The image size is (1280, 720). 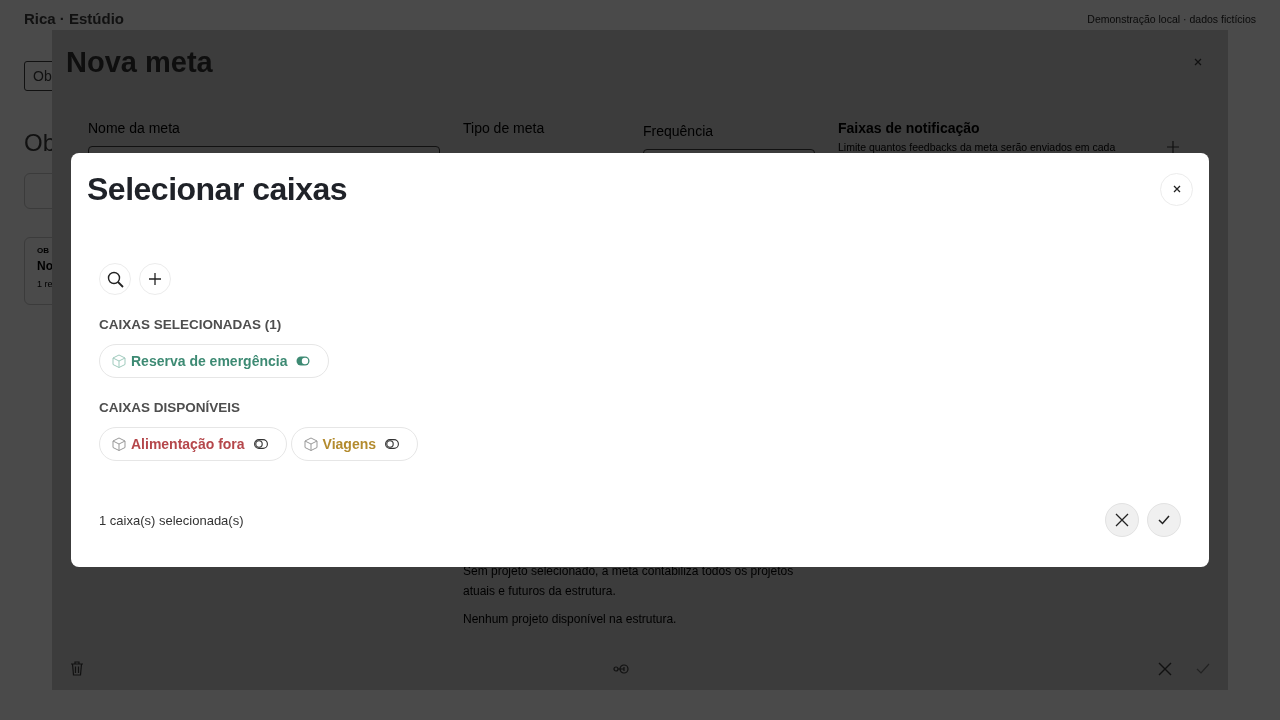 What do you see at coordinates (909, 128) in the screenshot?
I see `section-title: Faixas de notificação` at bounding box center [909, 128].